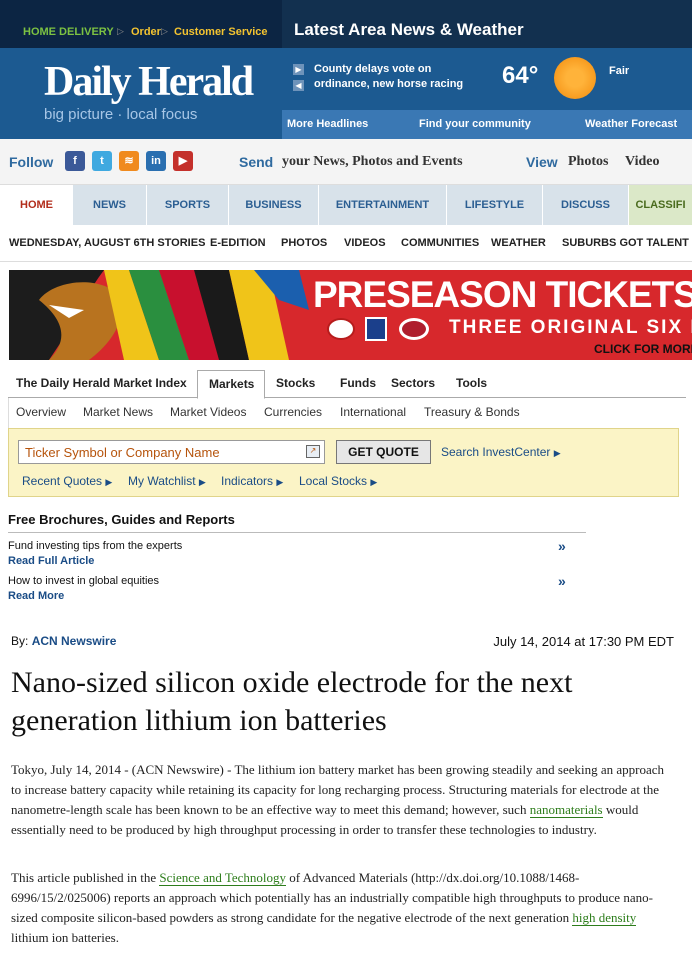  What do you see at coordinates (414, 329) in the screenshot?
I see `canadiens-logo-icon` at bounding box center [414, 329].